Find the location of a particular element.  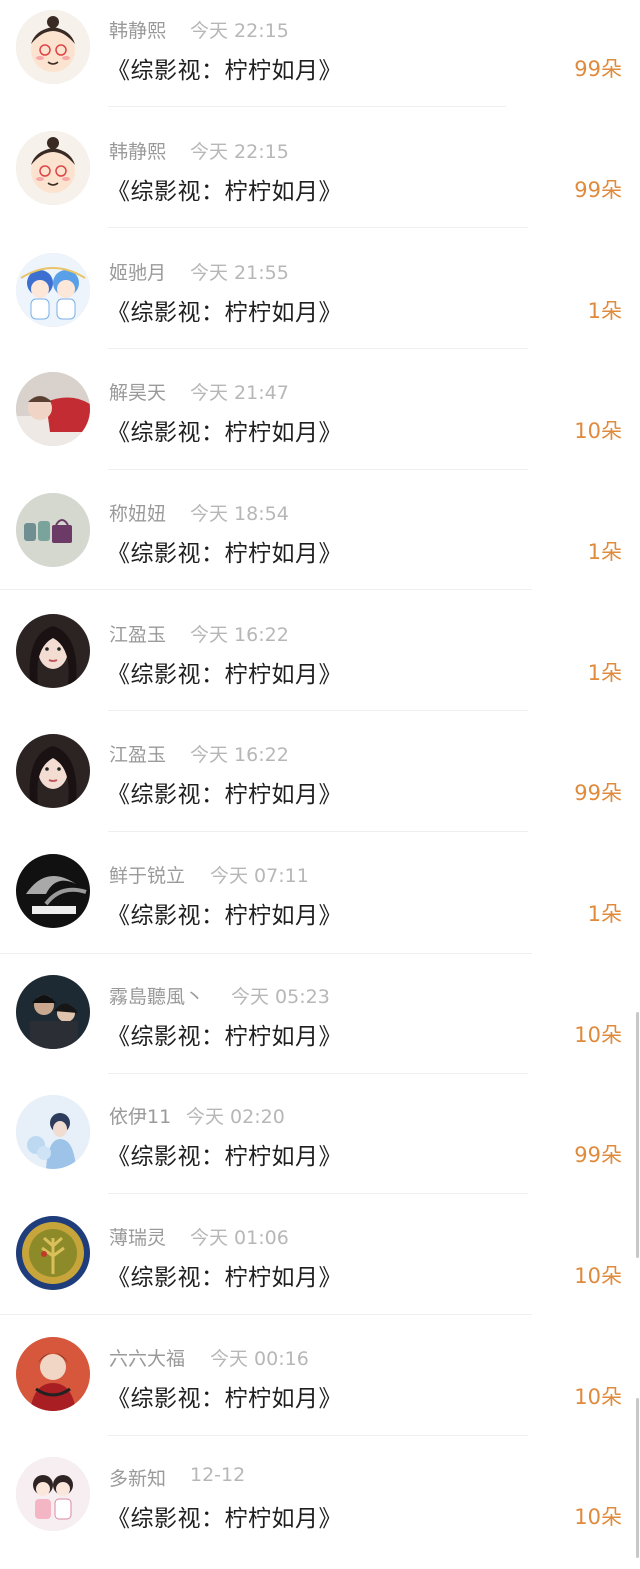

list-item: 多新知 12-12 《综影视：柠柠如月》 10朵 is located at coordinates (320, 1509).